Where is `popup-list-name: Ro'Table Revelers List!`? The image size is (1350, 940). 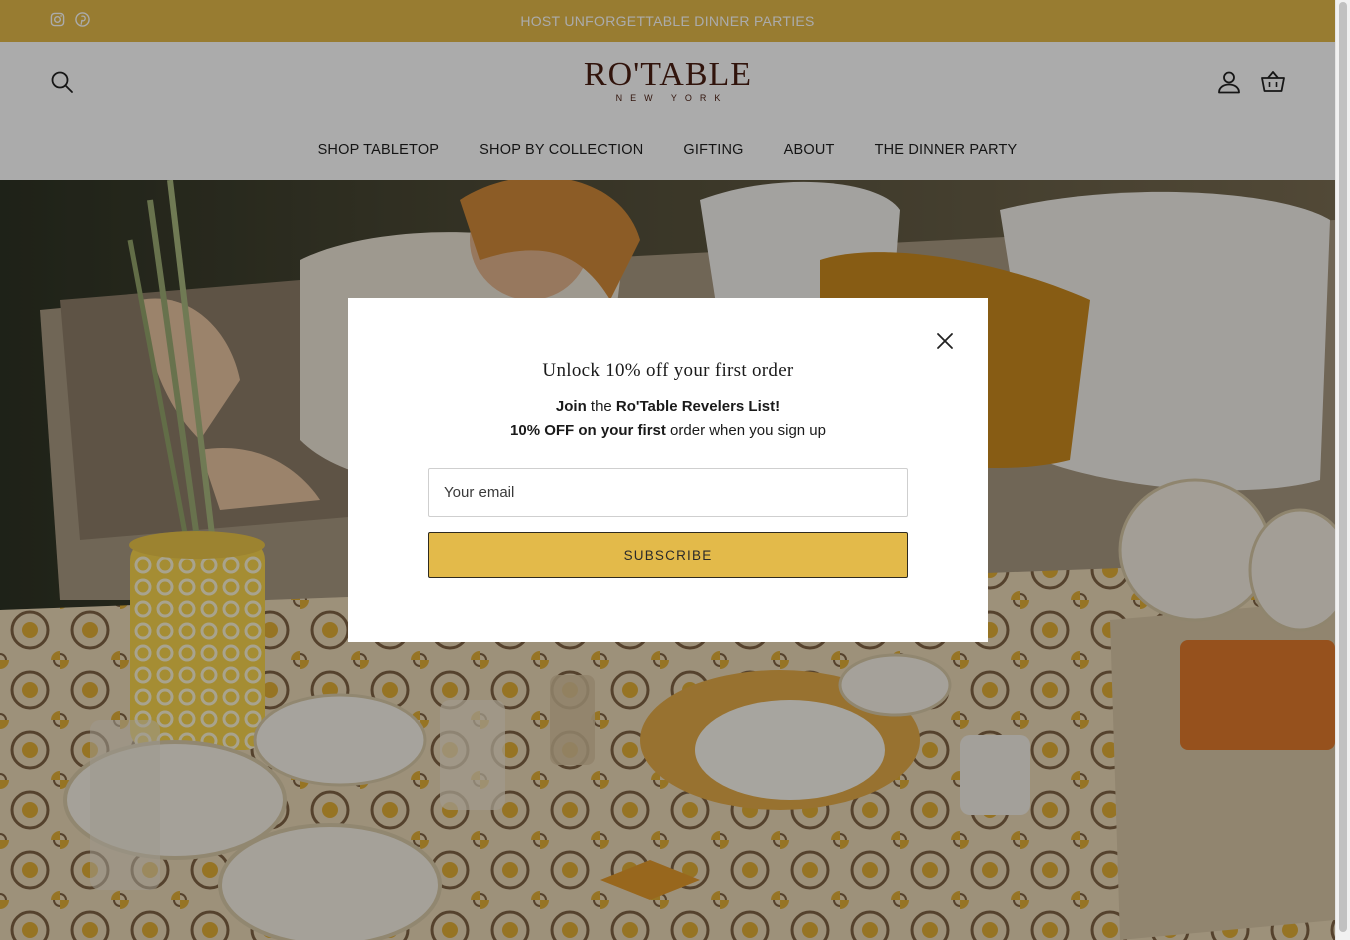
popup-list-name: Ro'Table Revelers List! is located at coordinates (698, 406).